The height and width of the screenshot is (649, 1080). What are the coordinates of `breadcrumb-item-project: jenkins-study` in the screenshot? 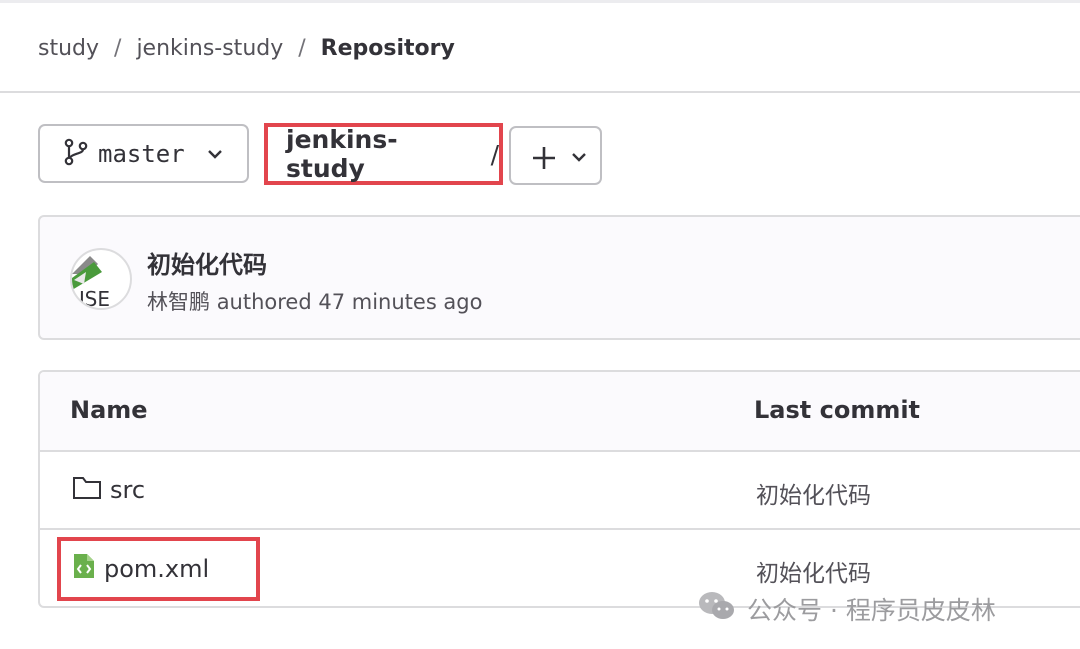 It's located at (209, 48).